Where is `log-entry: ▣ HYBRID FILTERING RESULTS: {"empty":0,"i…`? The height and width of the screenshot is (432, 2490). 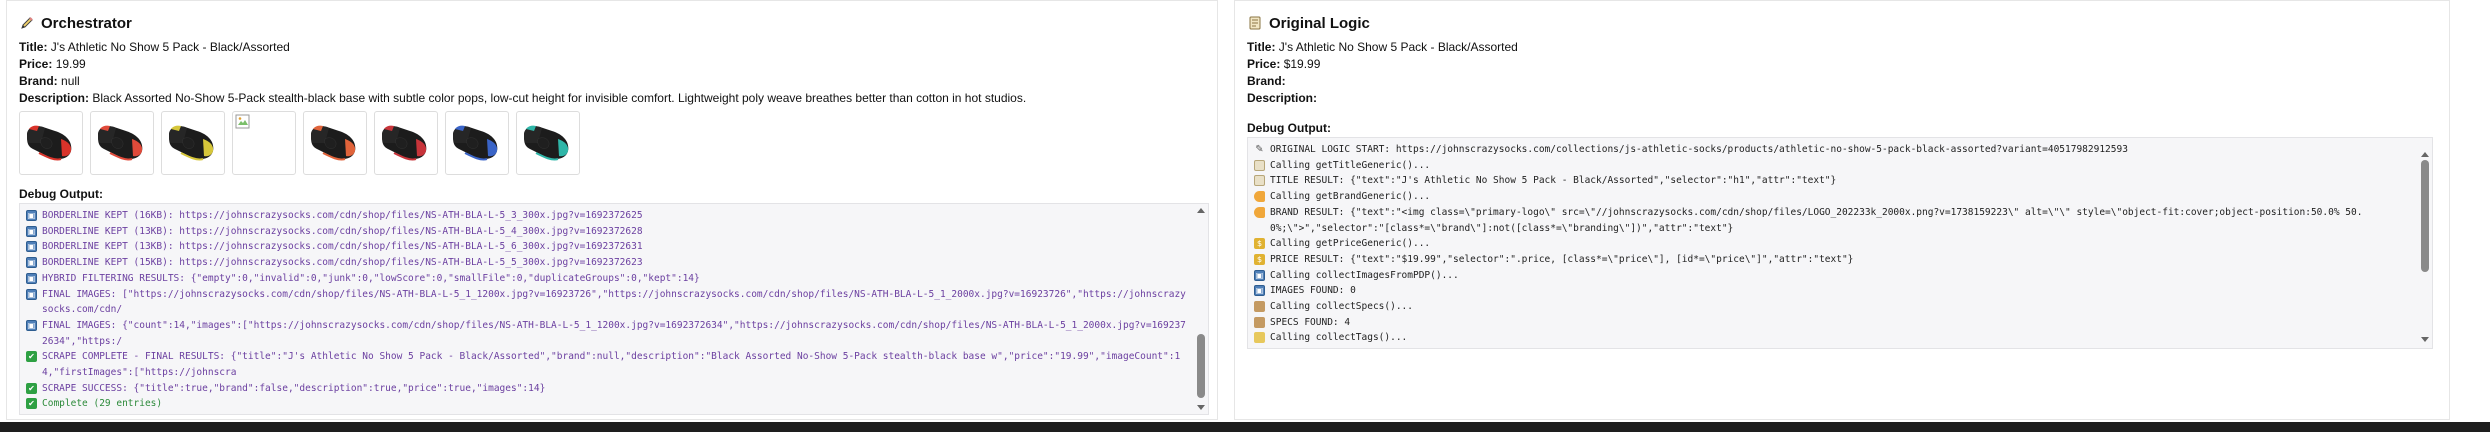
log-entry: ▣ HYBRID FILTERING RESULTS: {"empty":0,"i… is located at coordinates (608, 279).